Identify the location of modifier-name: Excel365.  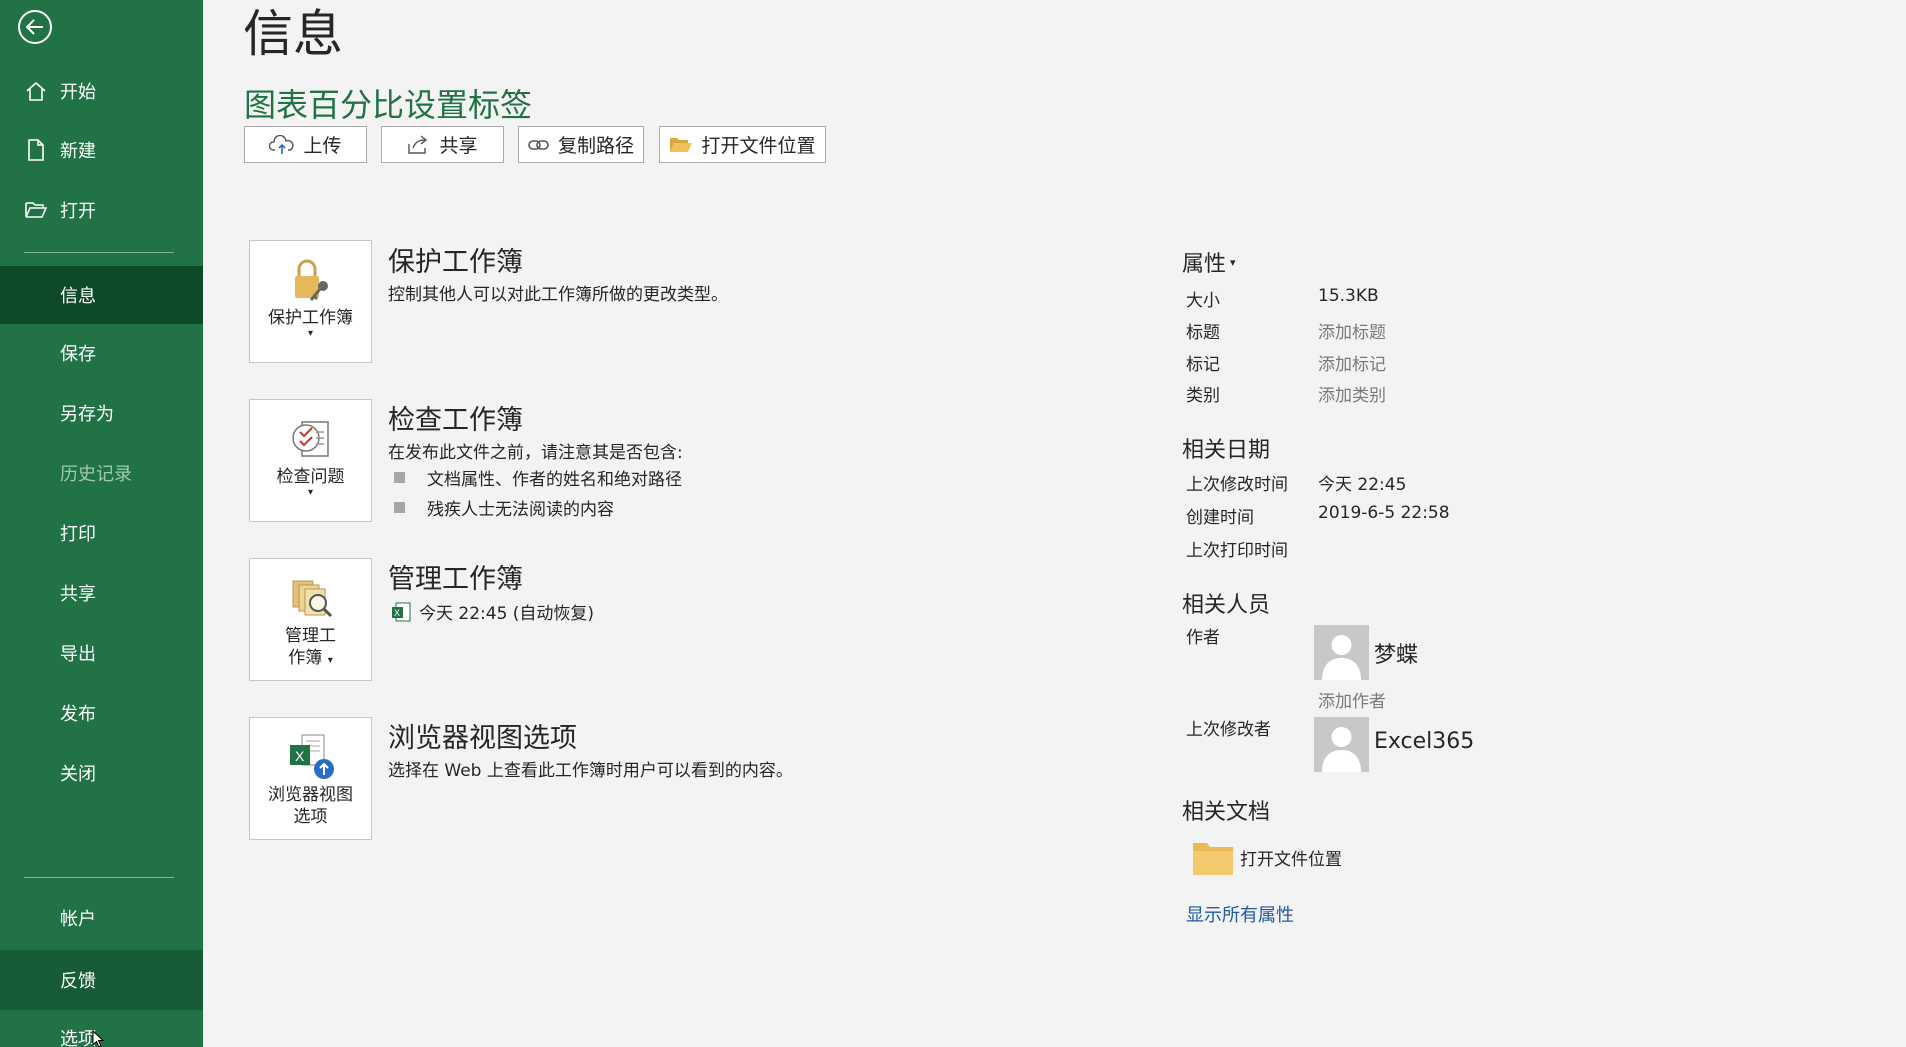
(1424, 741).